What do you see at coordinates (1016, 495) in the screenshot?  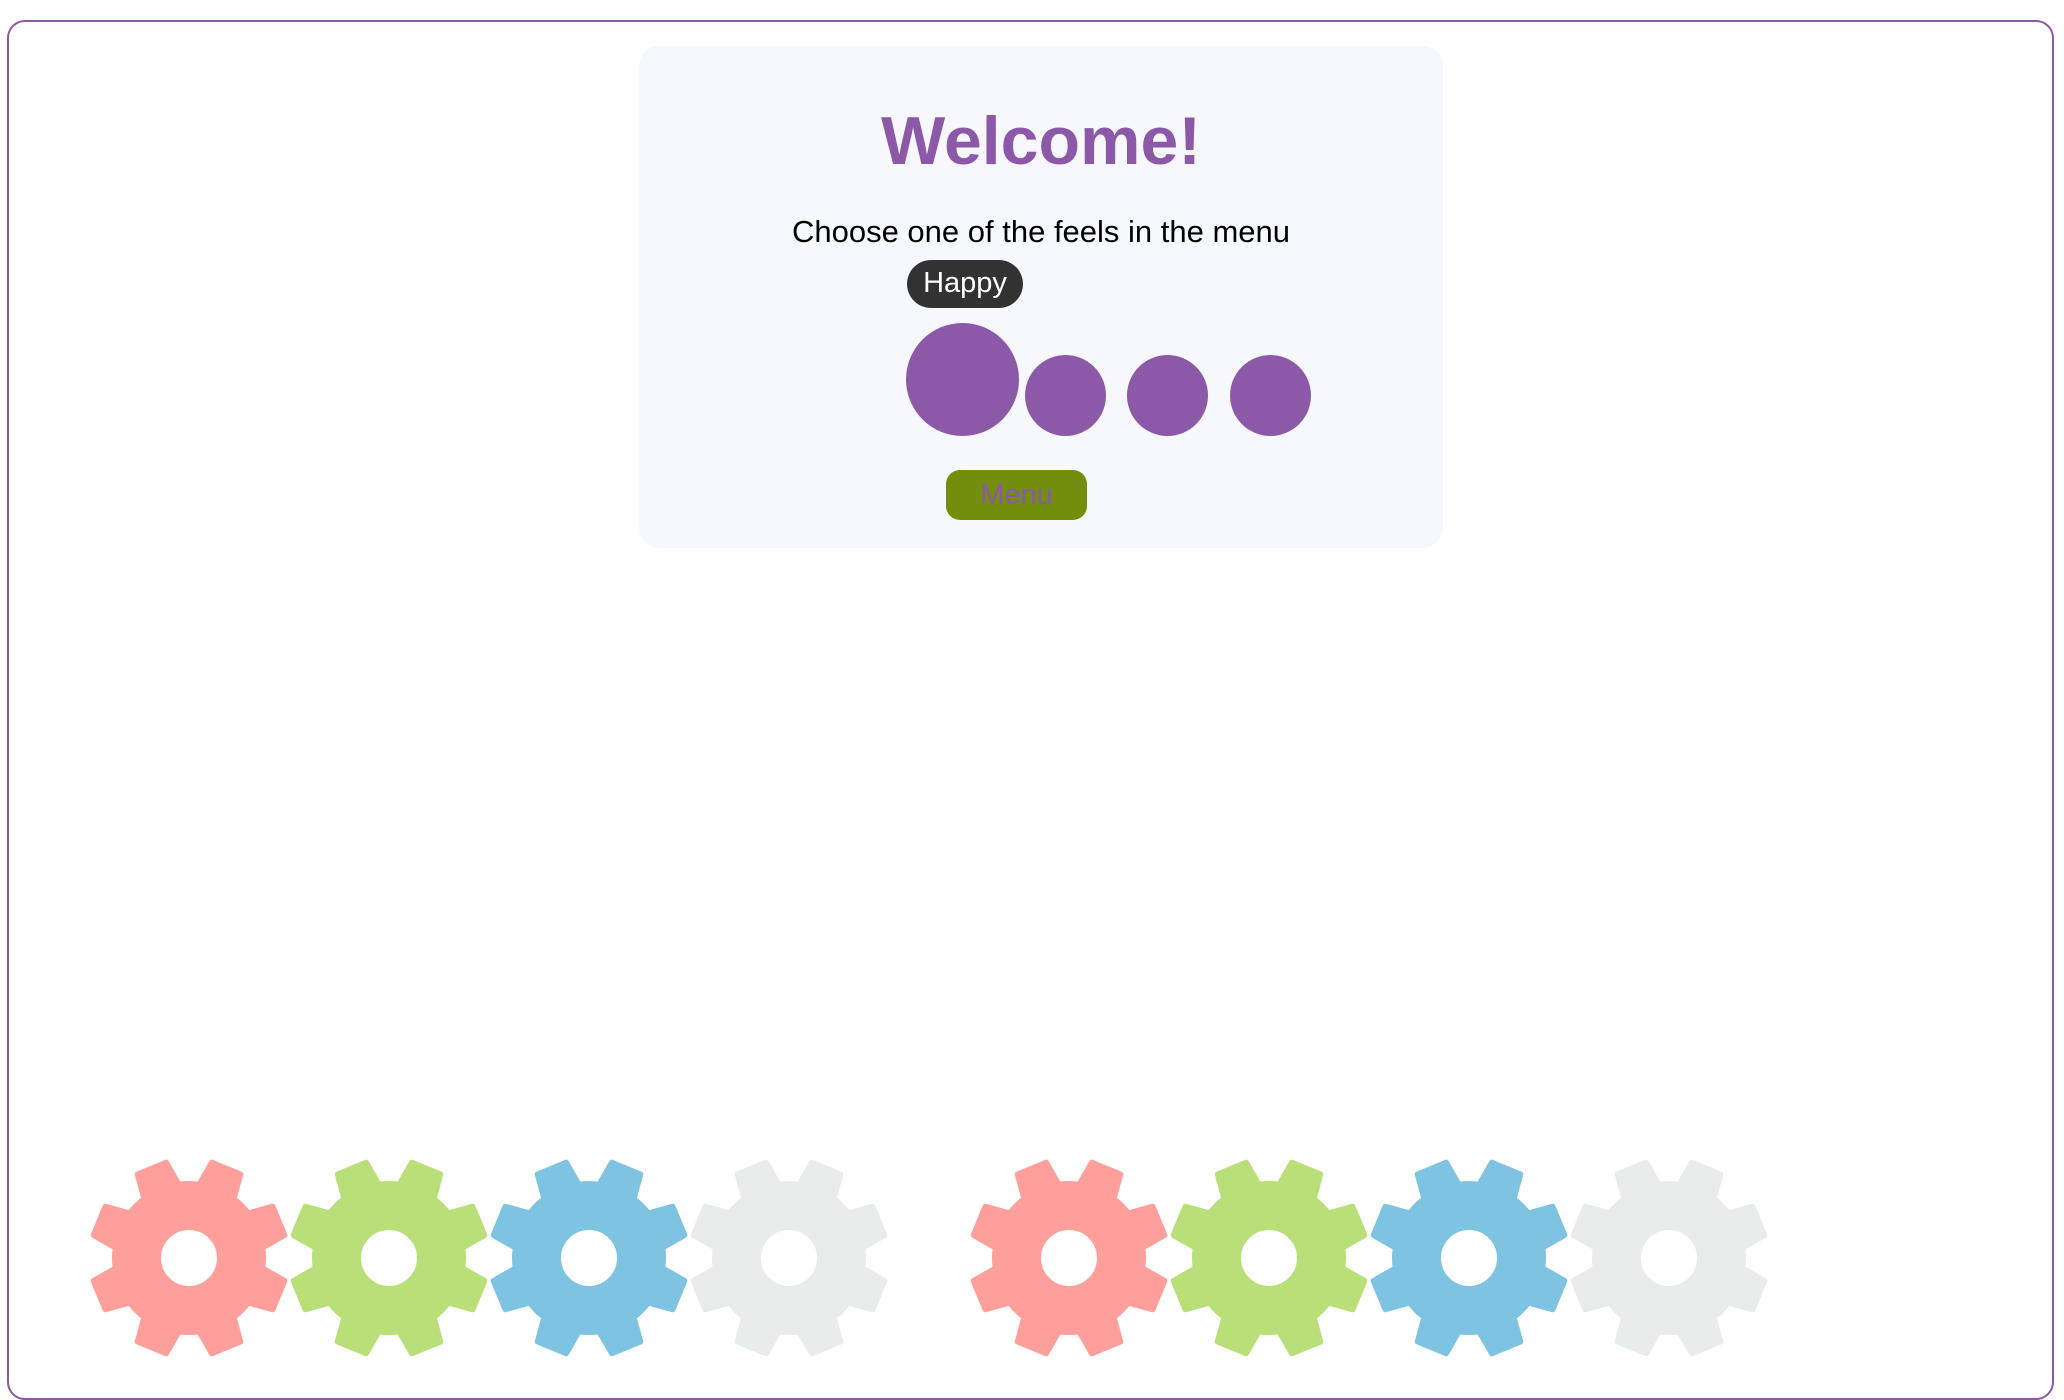 I see `menu-button: Menu` at bounding box center [1016, 495].